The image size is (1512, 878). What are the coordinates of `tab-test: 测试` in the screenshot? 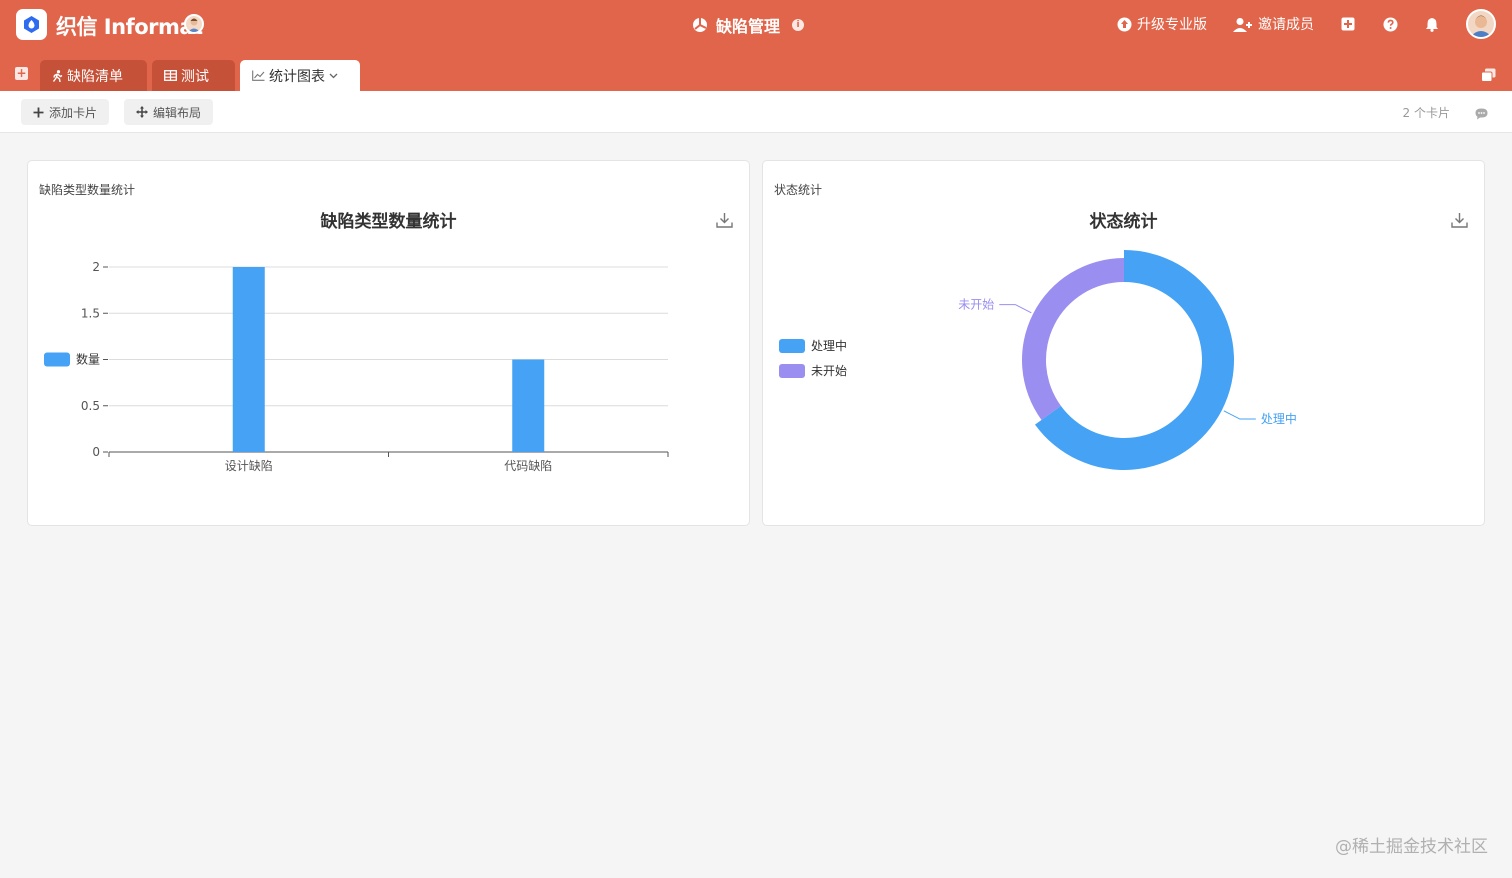 It's located at (193, 75).